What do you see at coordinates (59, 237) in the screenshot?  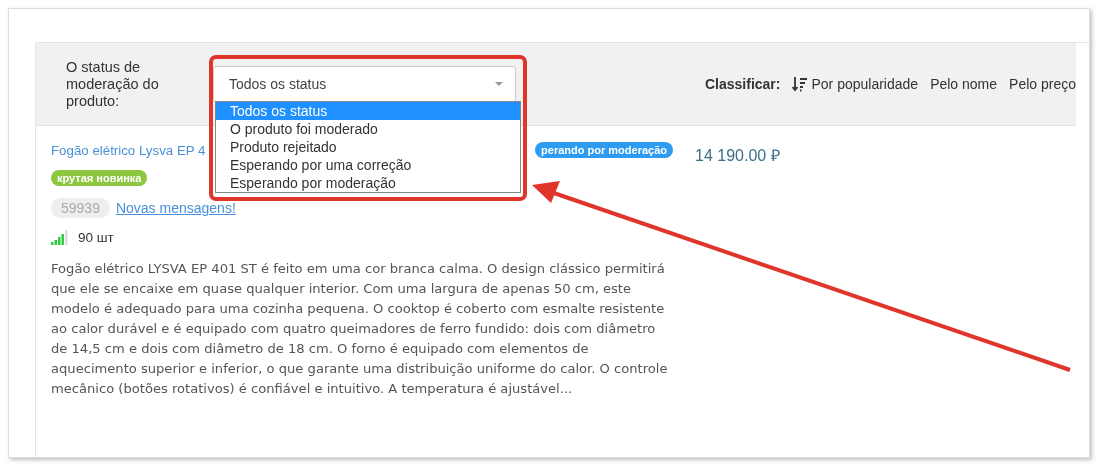 I see `stock-level-icon` at bounding box center [59, 237].